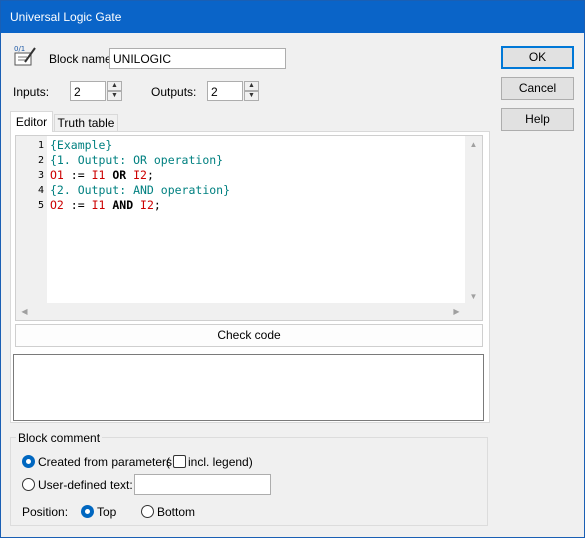 The image size is (585, 538). What do you see at coordinates (292, 17) in the screenshot?
I see `title-bar: Universal Logic Gate` at bounding box center [292, 17].